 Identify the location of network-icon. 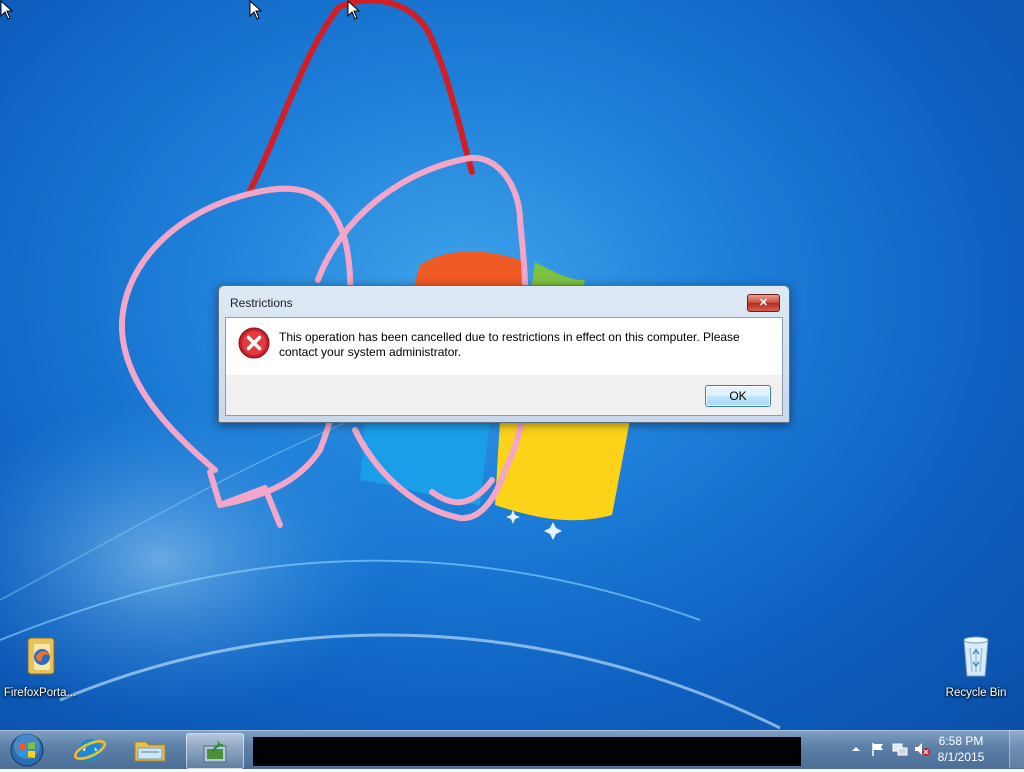
(900, 749).